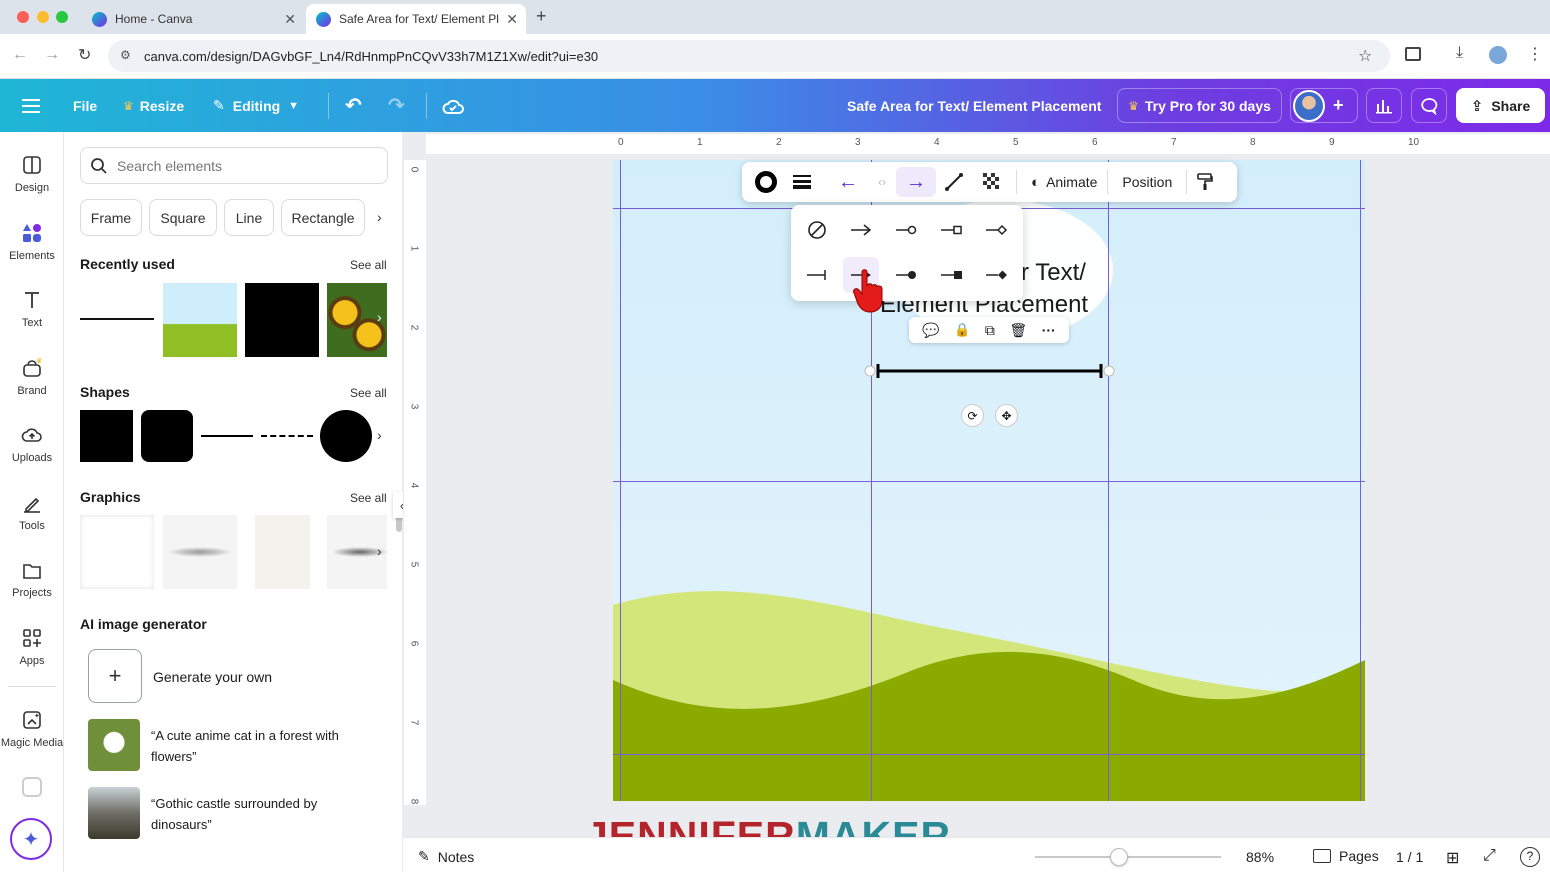 This screenshot has width=1550, height=872. I want to click on position-button: Position, so click(1147, 182).